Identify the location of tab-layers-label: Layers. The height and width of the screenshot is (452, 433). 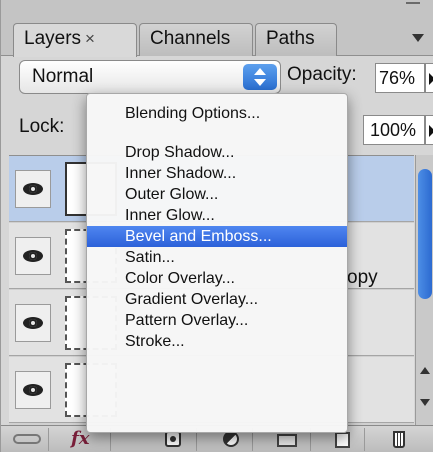
(53, 38).